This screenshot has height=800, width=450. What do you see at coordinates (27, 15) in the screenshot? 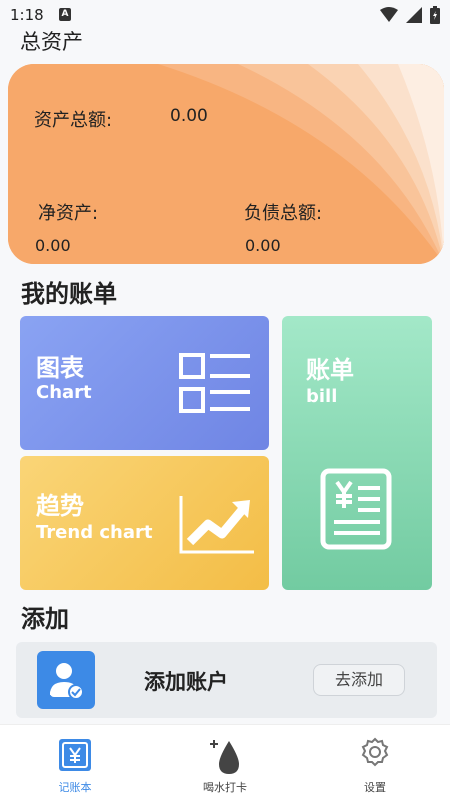
I see `status-time: 1:18` at bounding box center [27, 15].